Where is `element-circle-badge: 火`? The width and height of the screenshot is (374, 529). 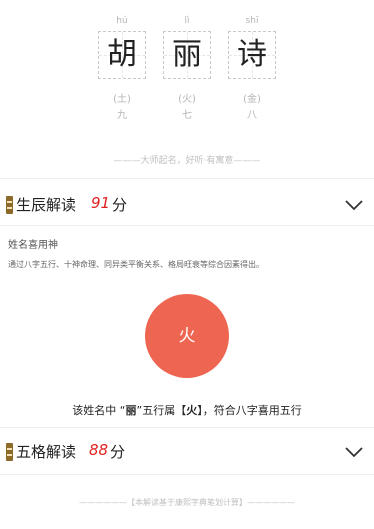 element-circle-badge: 火 is located at coordinates (187, 336).